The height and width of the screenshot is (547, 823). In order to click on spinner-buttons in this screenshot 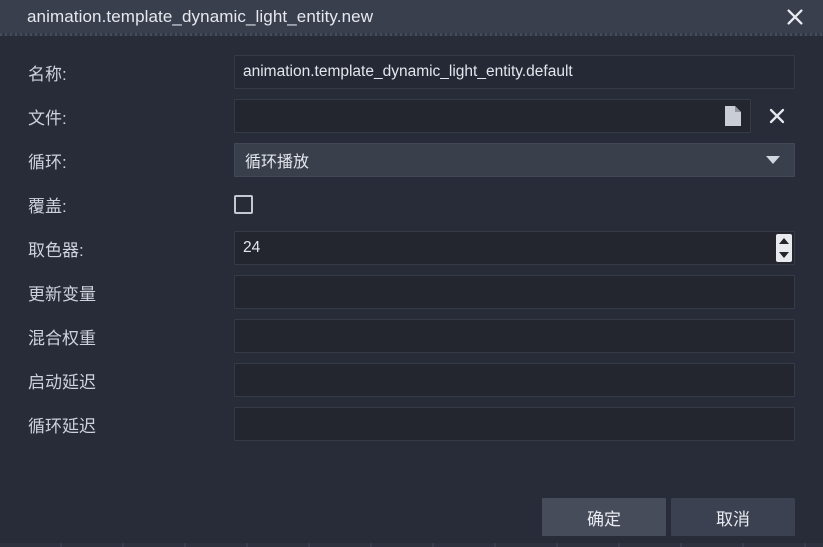, I will do `click(784, 248)`.